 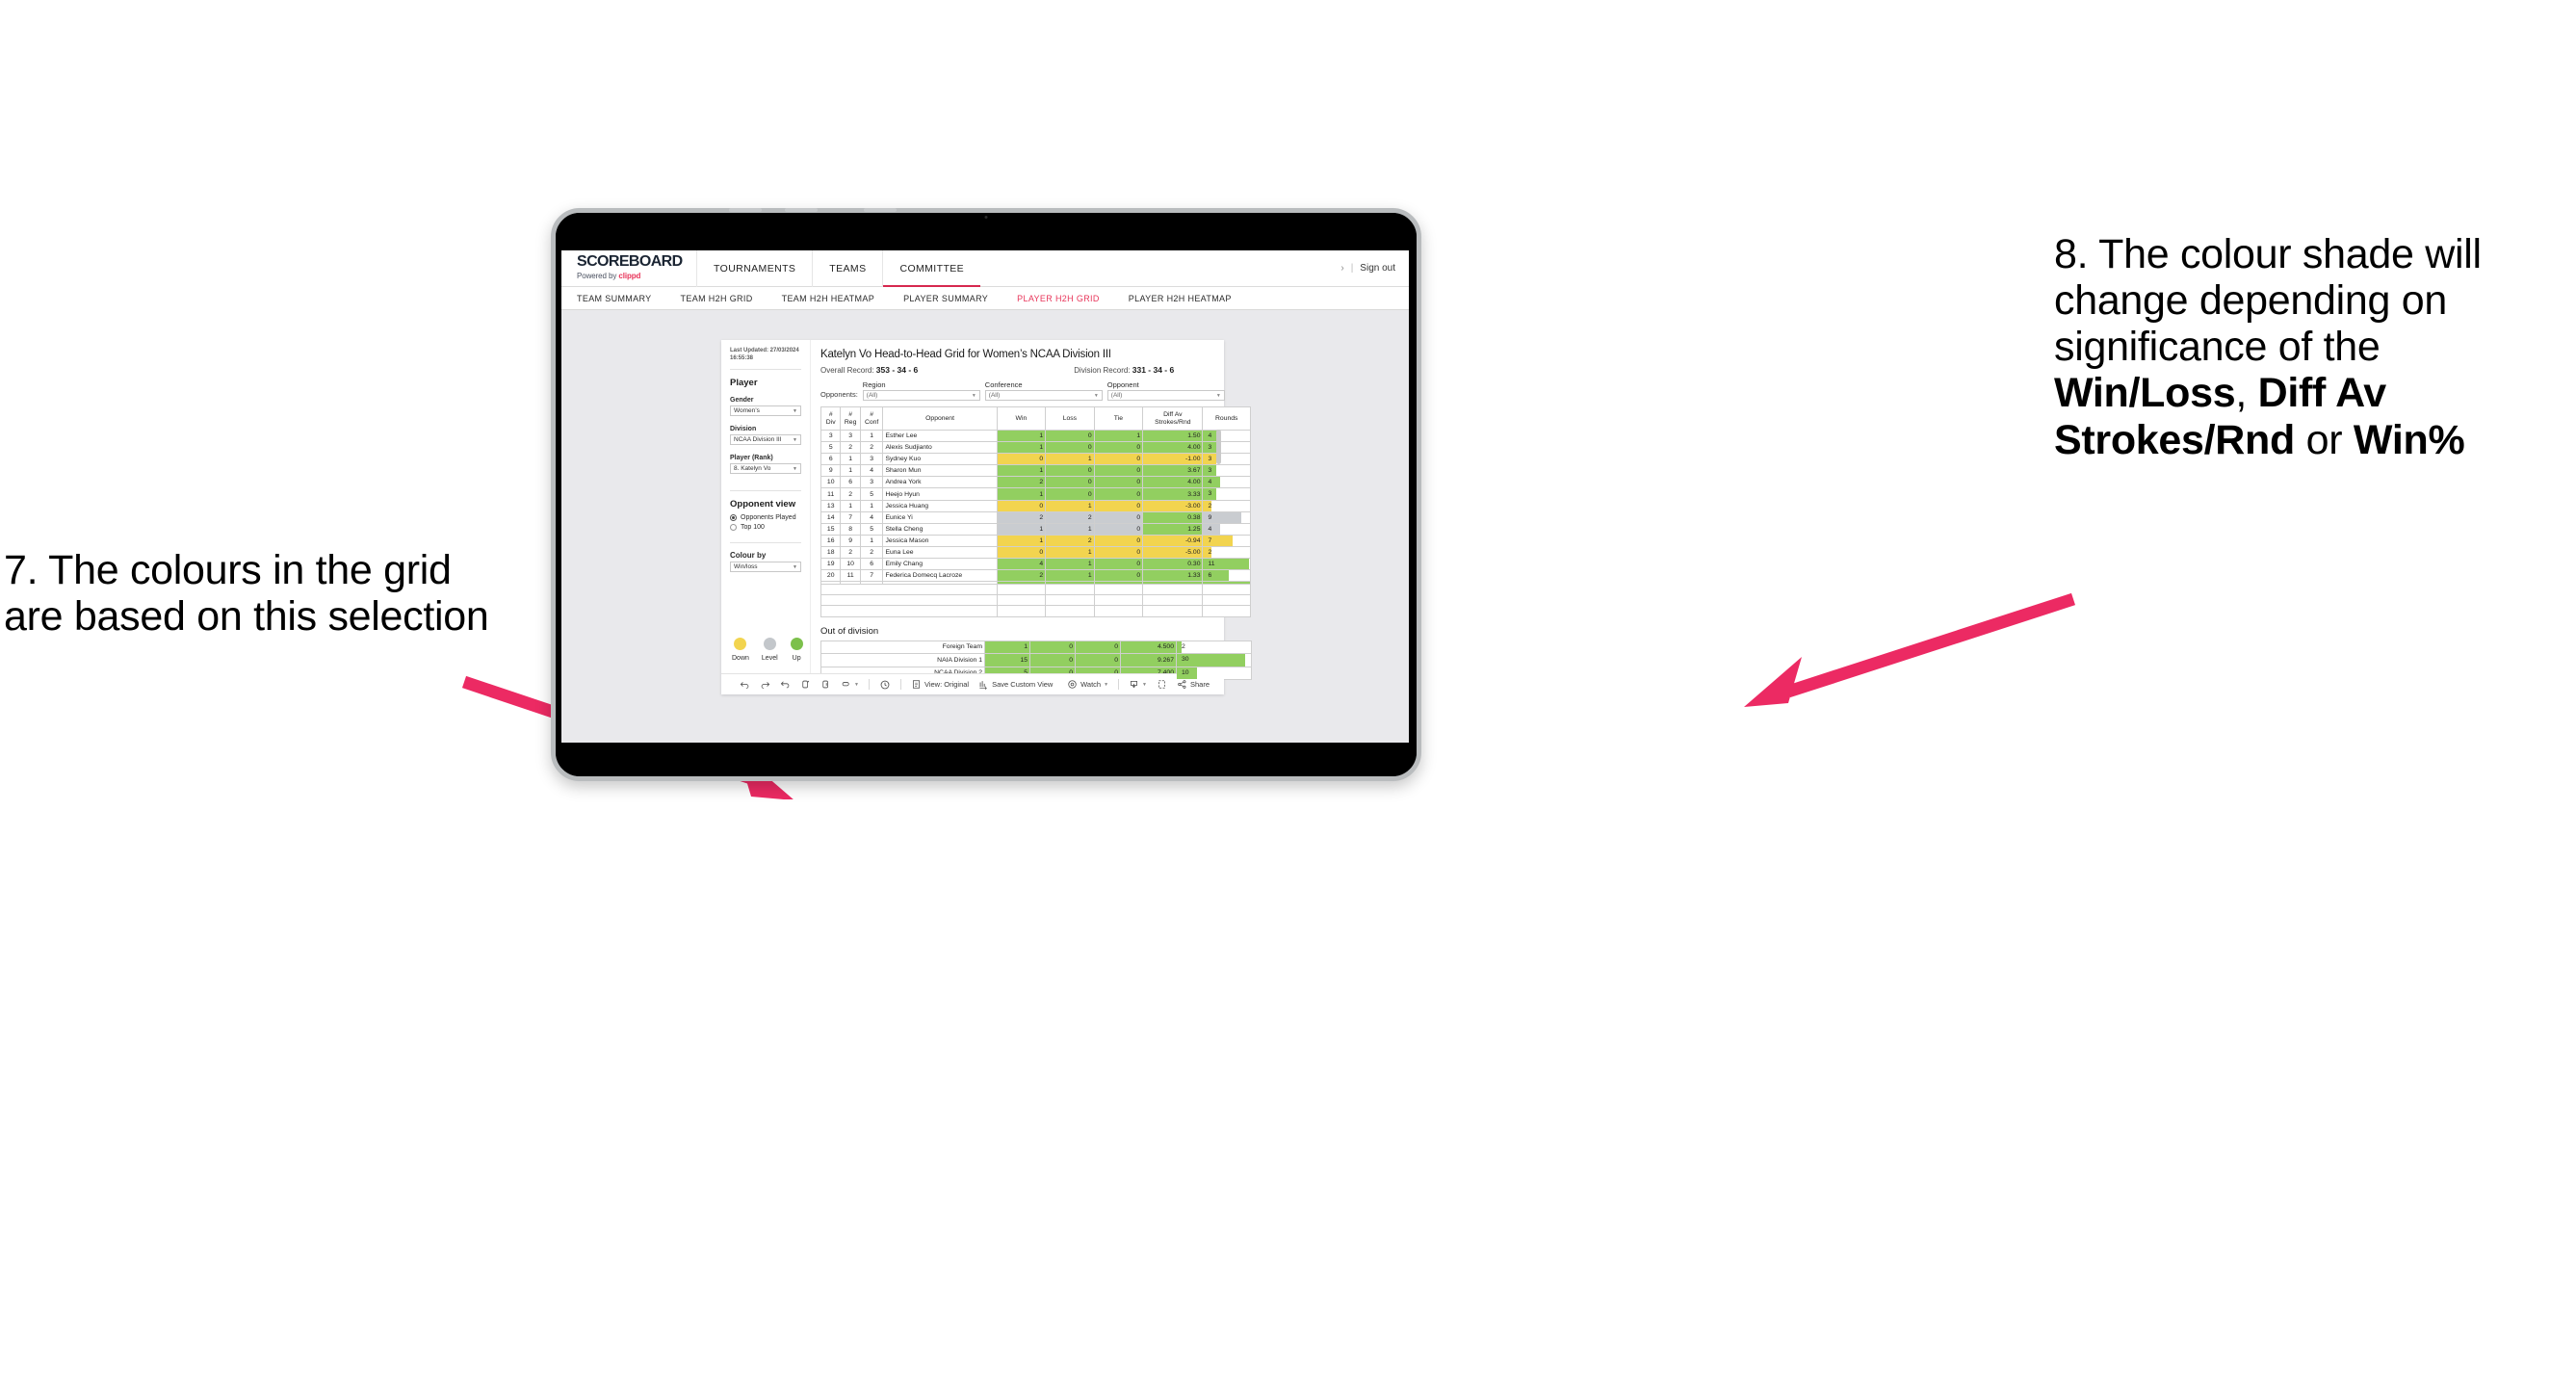 What do you see at coordinates (931, 268) in the screenshot?
I see `nav-committee: COMMITTEE` at bounding box center [931, 268].